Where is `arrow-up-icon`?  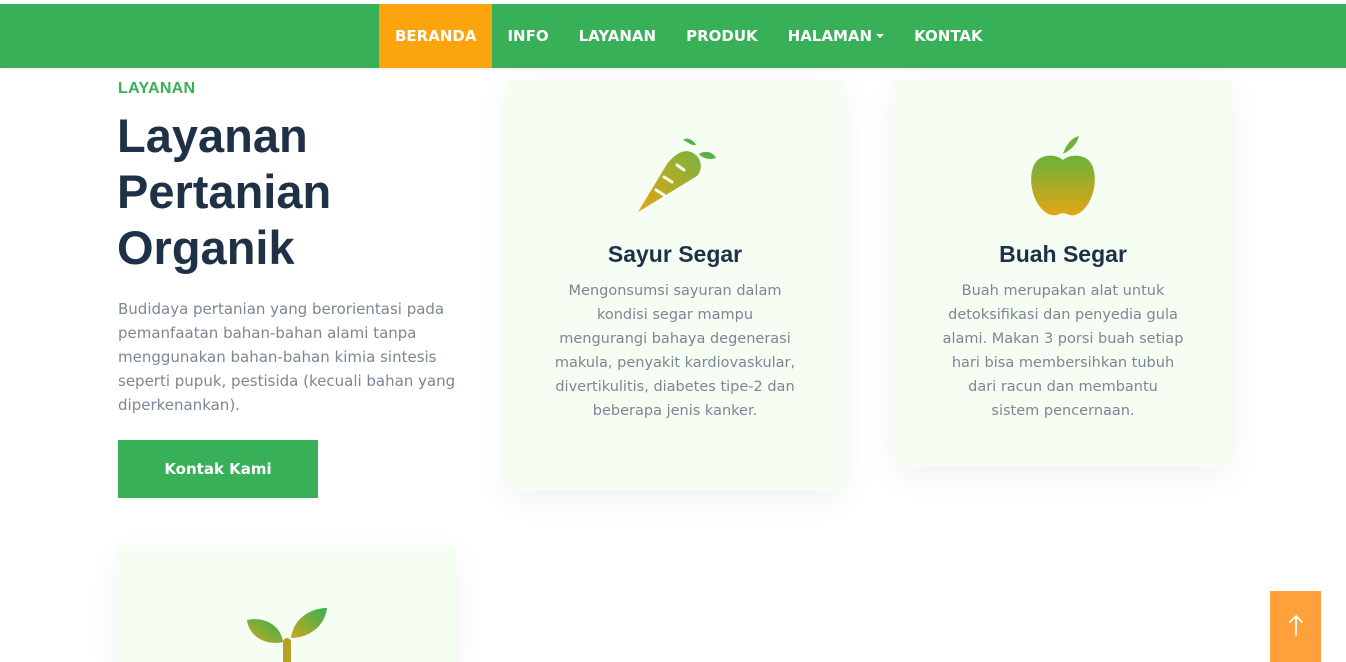
arrow-up-icon is located at coordinates (1296, 627).